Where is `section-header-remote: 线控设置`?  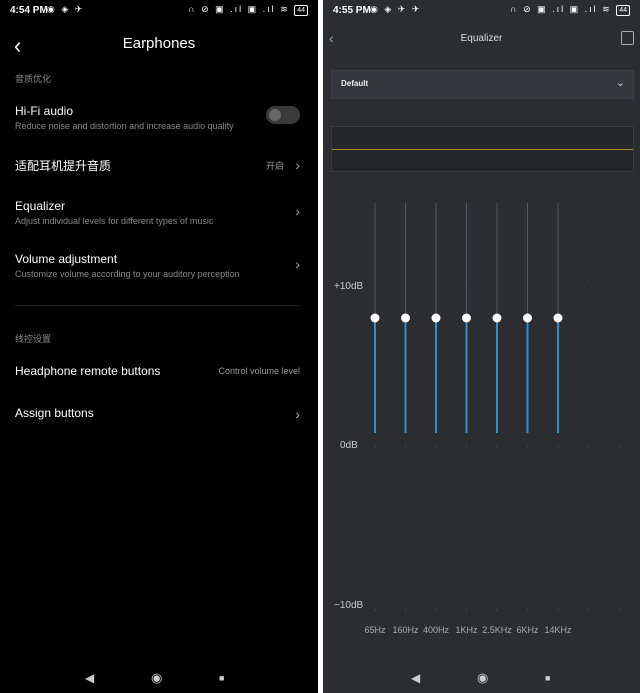 section-header-remote: 线控设置 is located at coordinates (33, 339).